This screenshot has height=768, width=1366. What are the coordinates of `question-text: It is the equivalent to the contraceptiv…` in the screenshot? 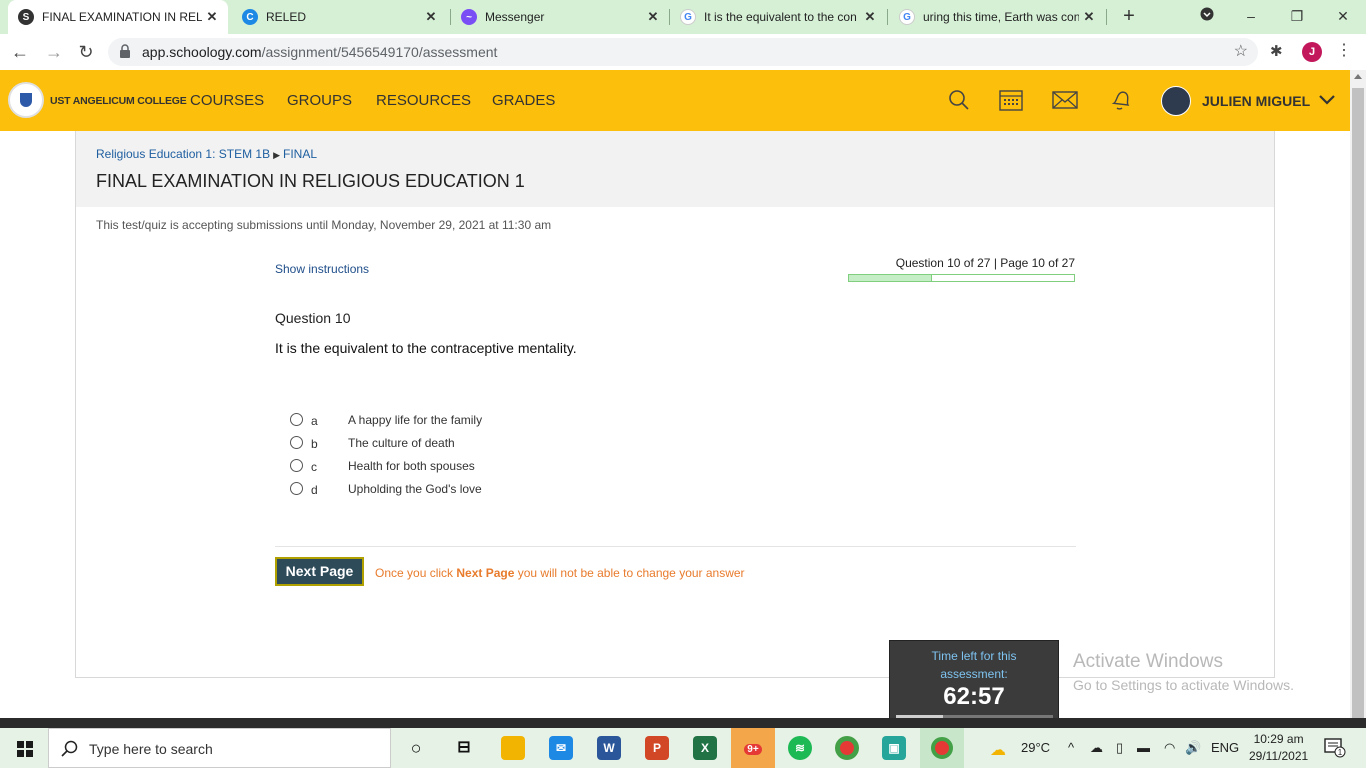 It's located at (426, 348).